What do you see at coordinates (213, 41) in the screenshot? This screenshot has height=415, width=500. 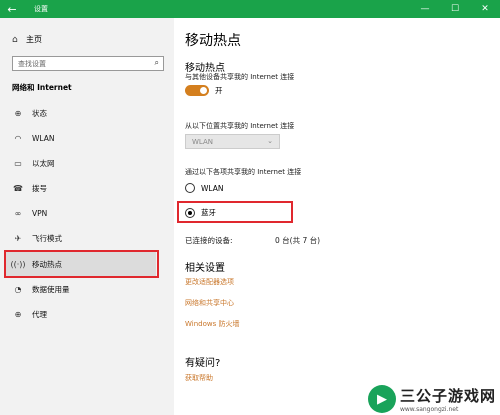 I see `page-title: 移动热点` at bounding box center [213, 41].